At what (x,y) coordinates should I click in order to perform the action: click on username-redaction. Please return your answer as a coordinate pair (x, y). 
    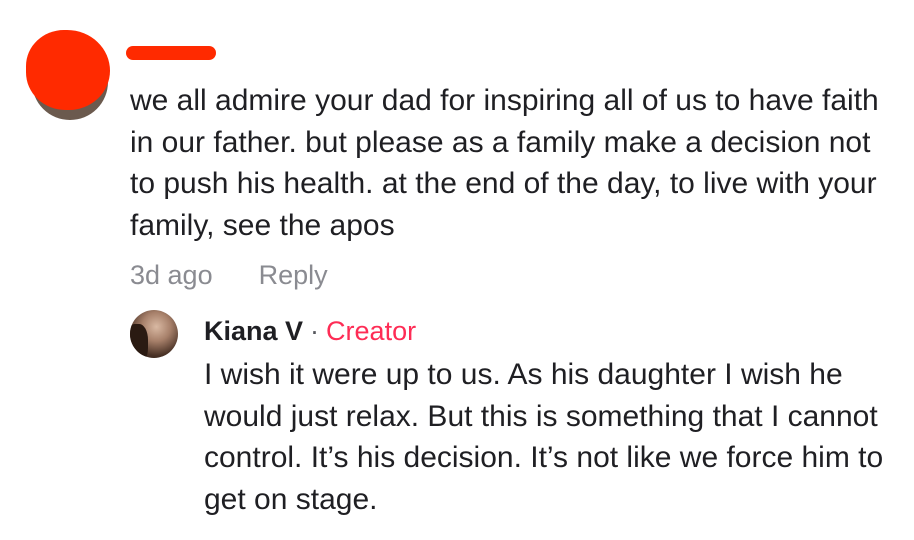
    Looking at the image, I should click on (171, 53).